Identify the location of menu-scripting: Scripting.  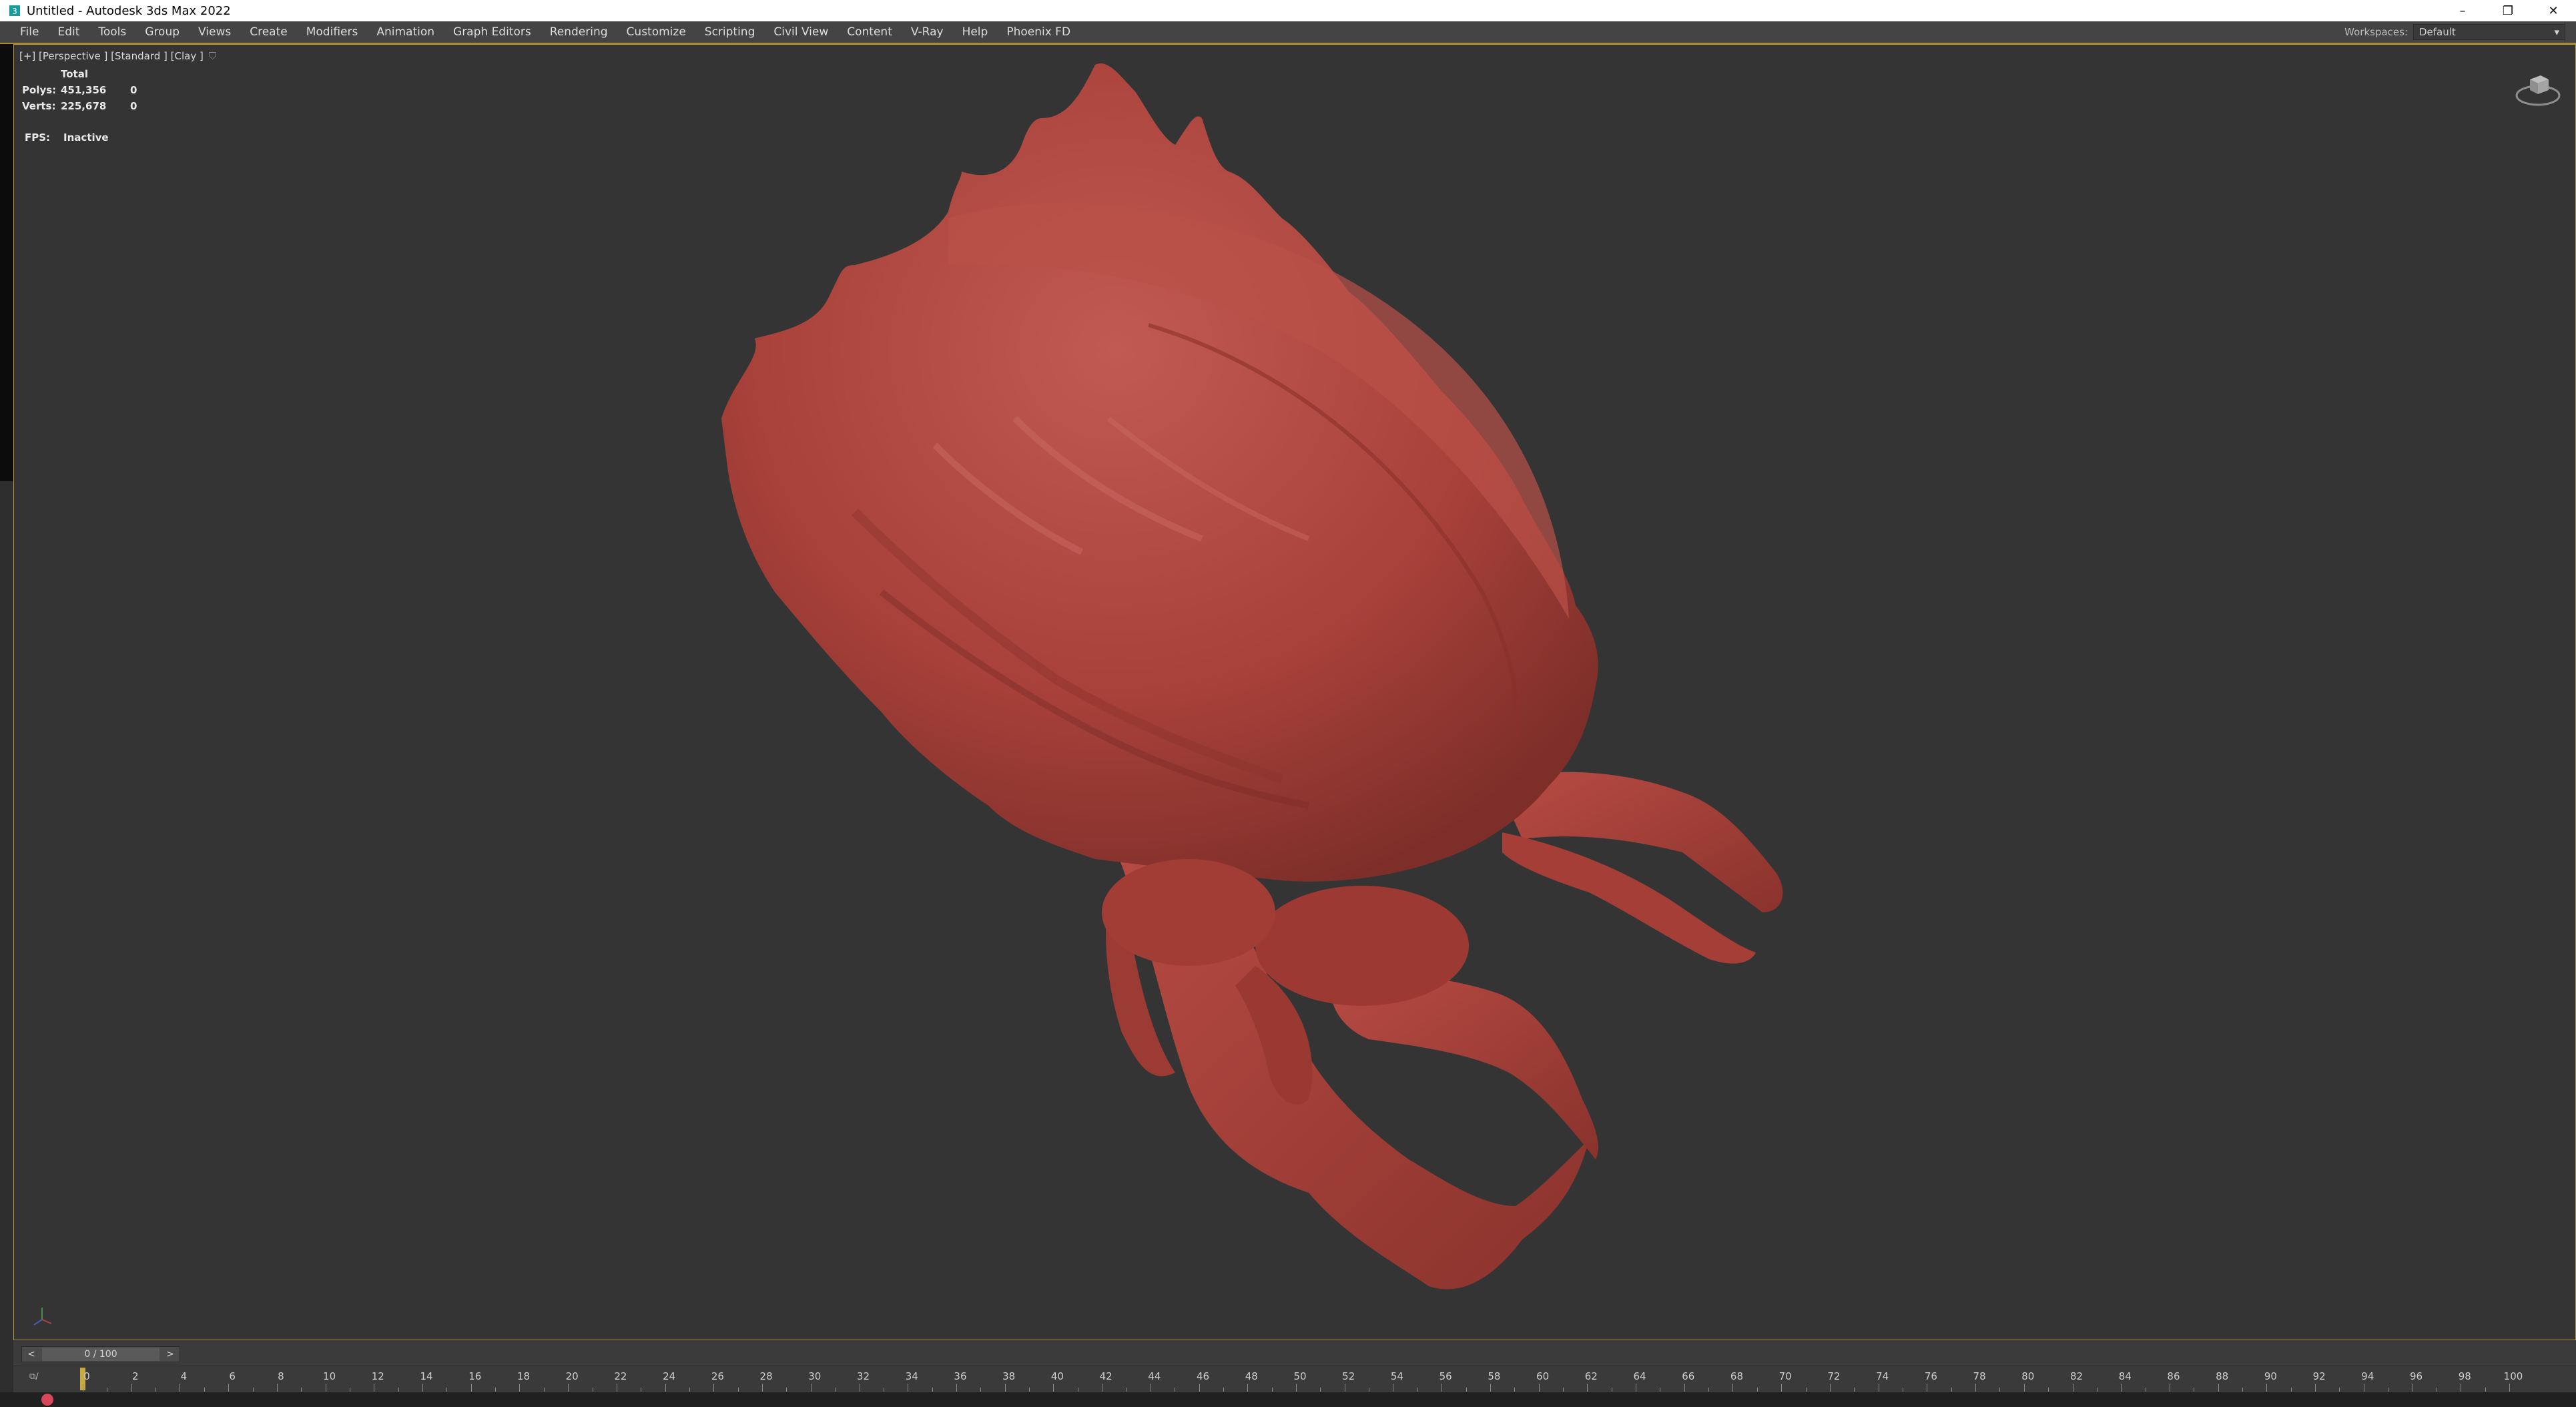
(730, 32).